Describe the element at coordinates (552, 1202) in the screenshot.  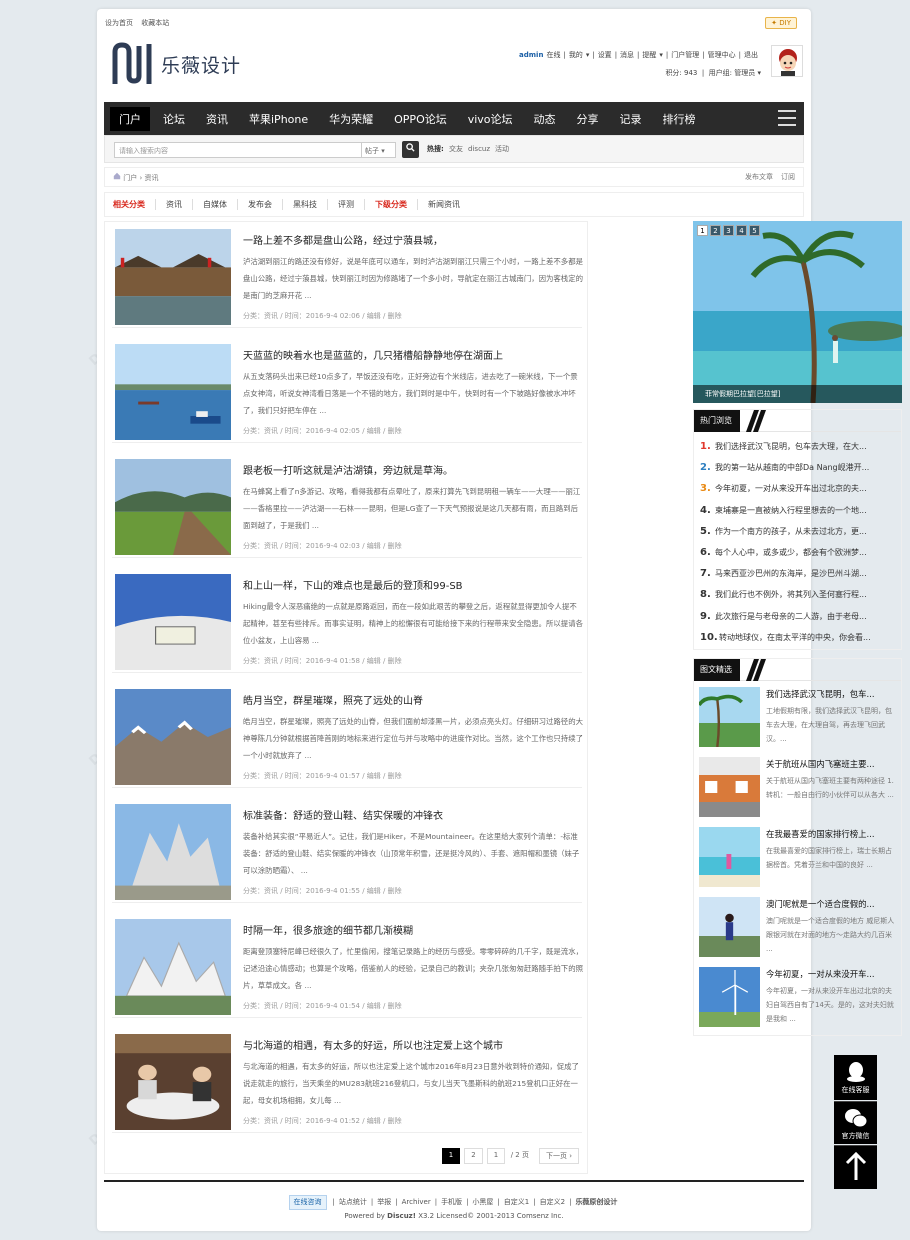
I see `footer-link: 自定义2` at that location.